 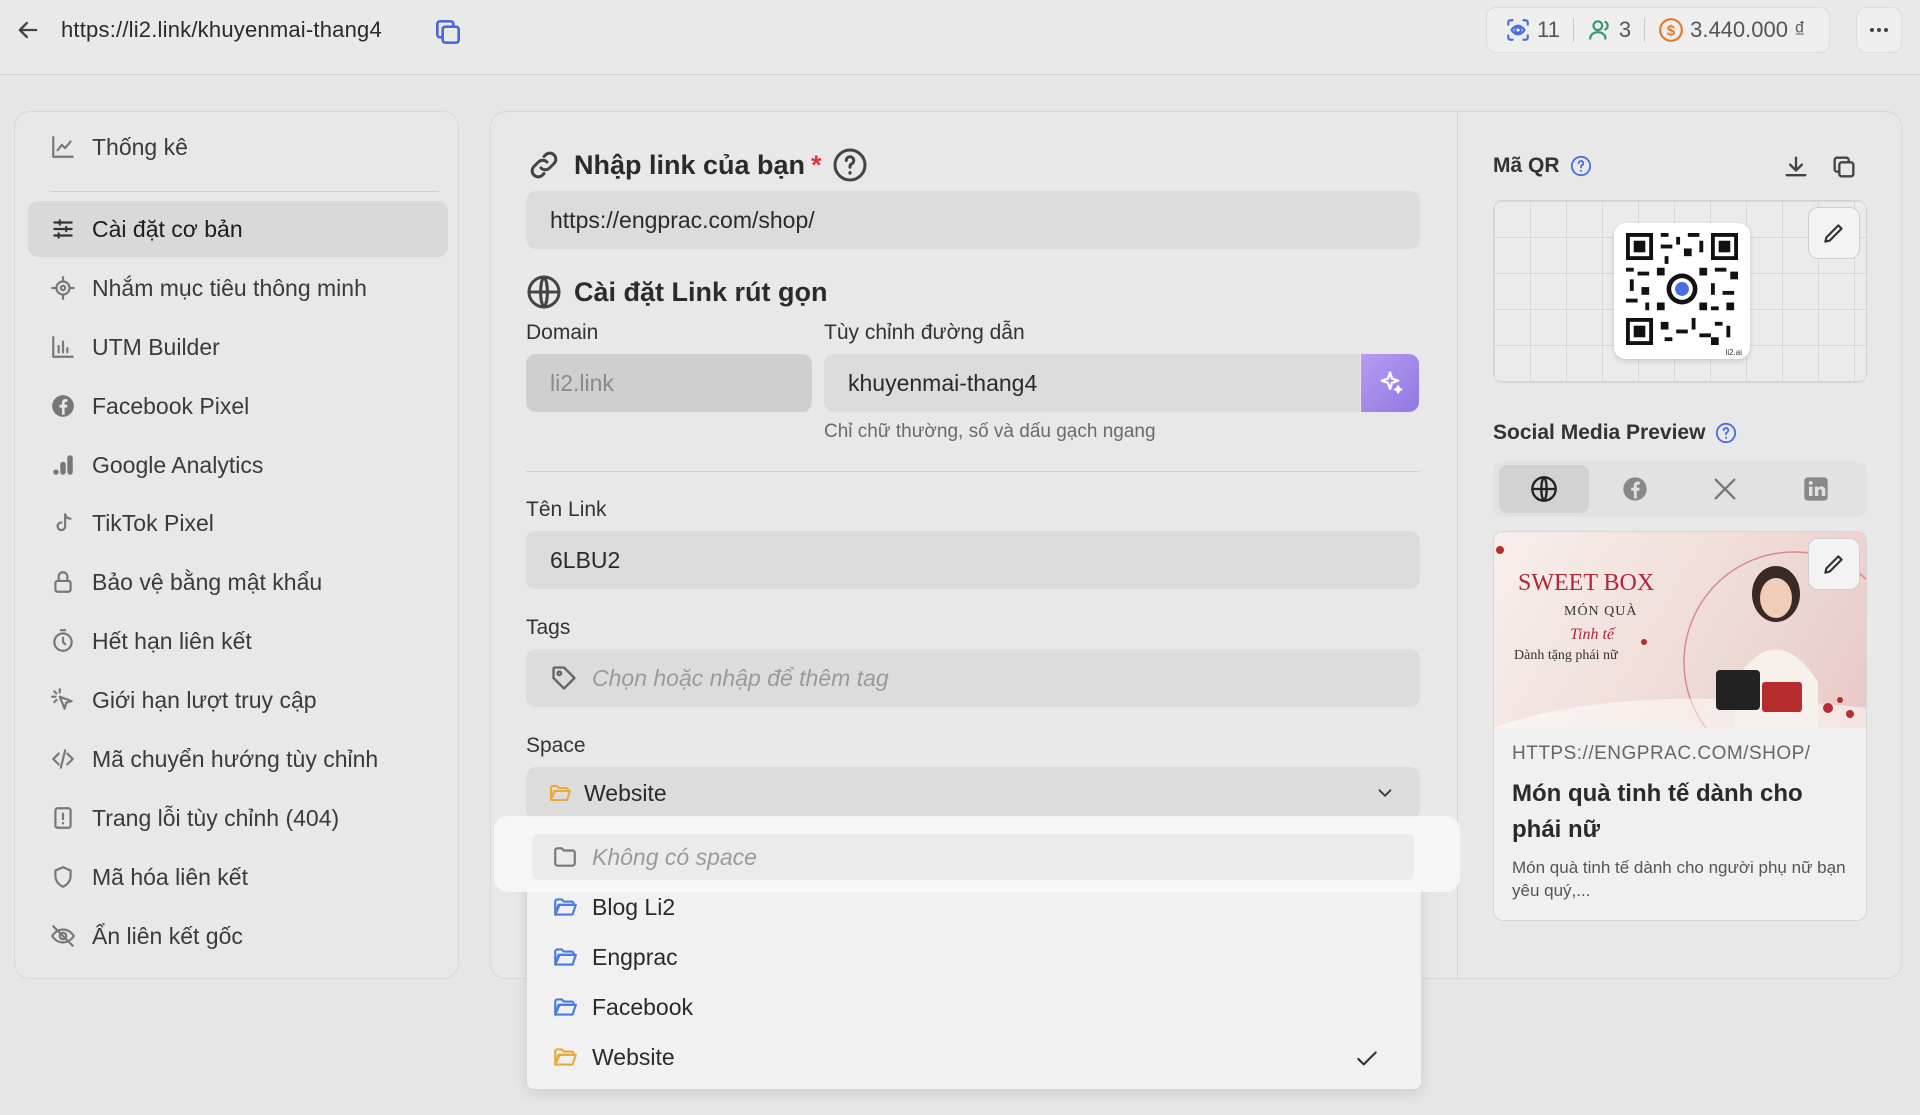 I want to click on sidebar-item-label: Giới hạn lượt truy cập, so click(x=204, y=699).